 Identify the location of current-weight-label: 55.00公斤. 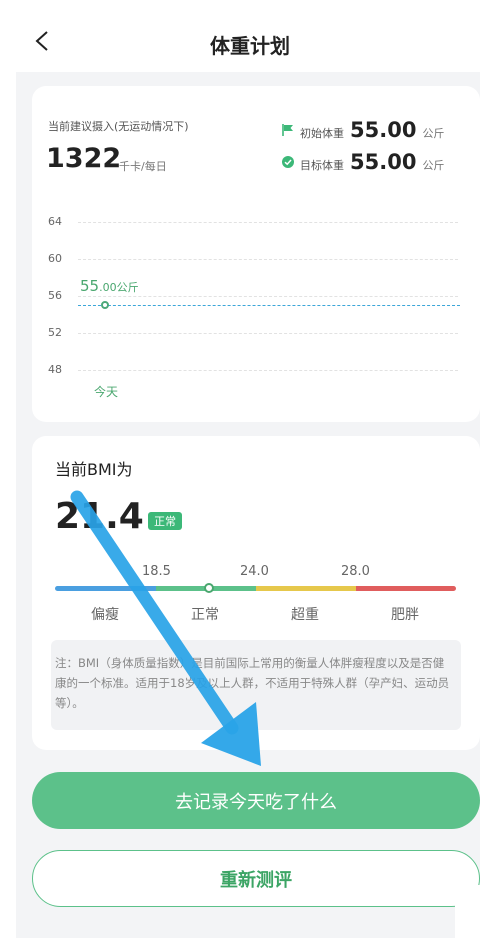
(109, 285).